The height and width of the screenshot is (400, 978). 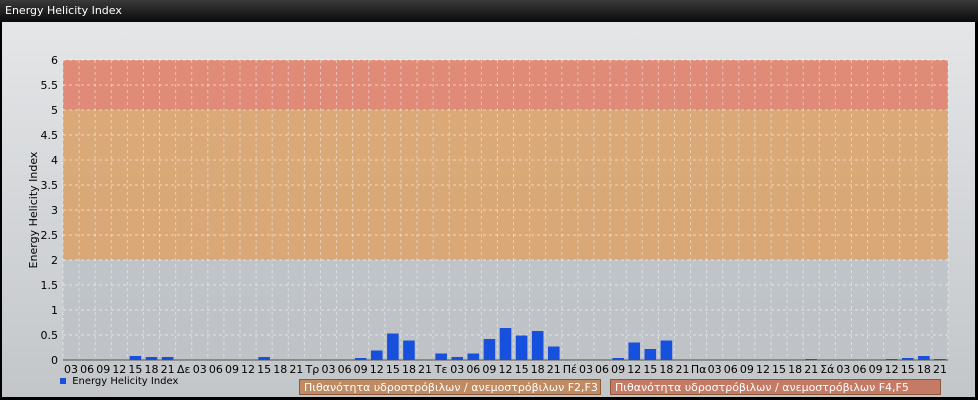 I want to click on legend-series-swatch, so click(x=63, y=381).